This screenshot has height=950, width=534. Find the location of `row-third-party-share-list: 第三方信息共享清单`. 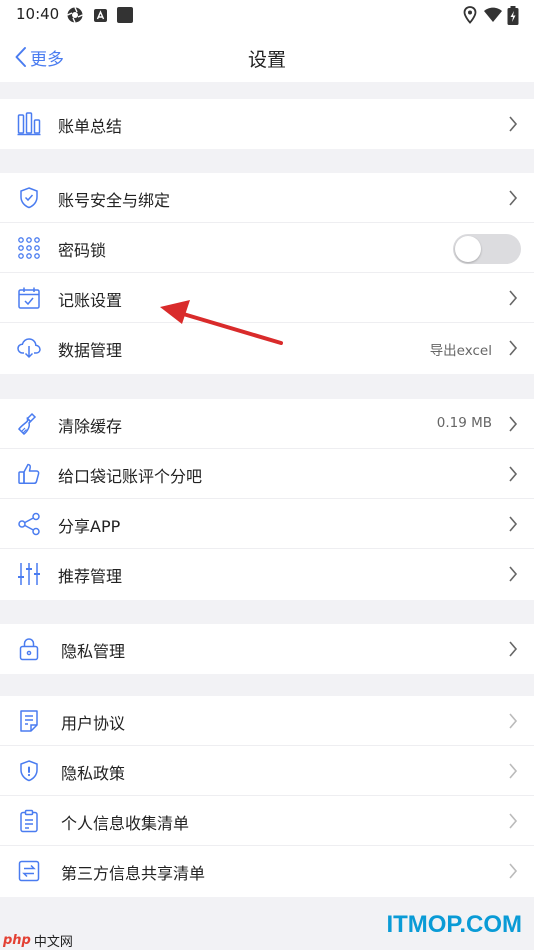

row-third-party-share-list: 第三方信息共享清单 is located at coordinates (267, 871).